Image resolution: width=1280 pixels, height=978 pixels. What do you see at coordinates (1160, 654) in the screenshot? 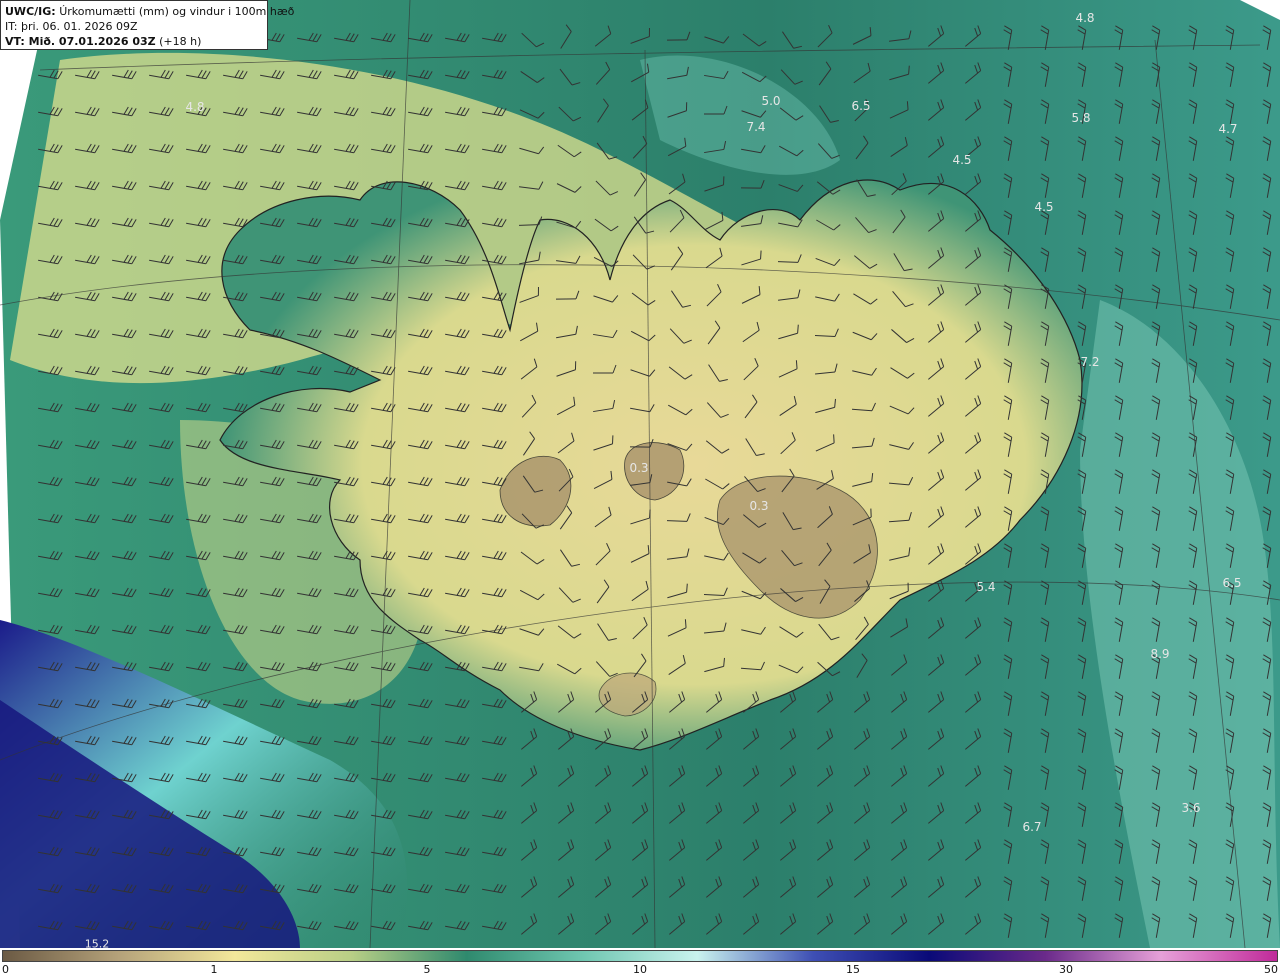
I see `value-label: 8.9` at bounding box center [1160, 654].